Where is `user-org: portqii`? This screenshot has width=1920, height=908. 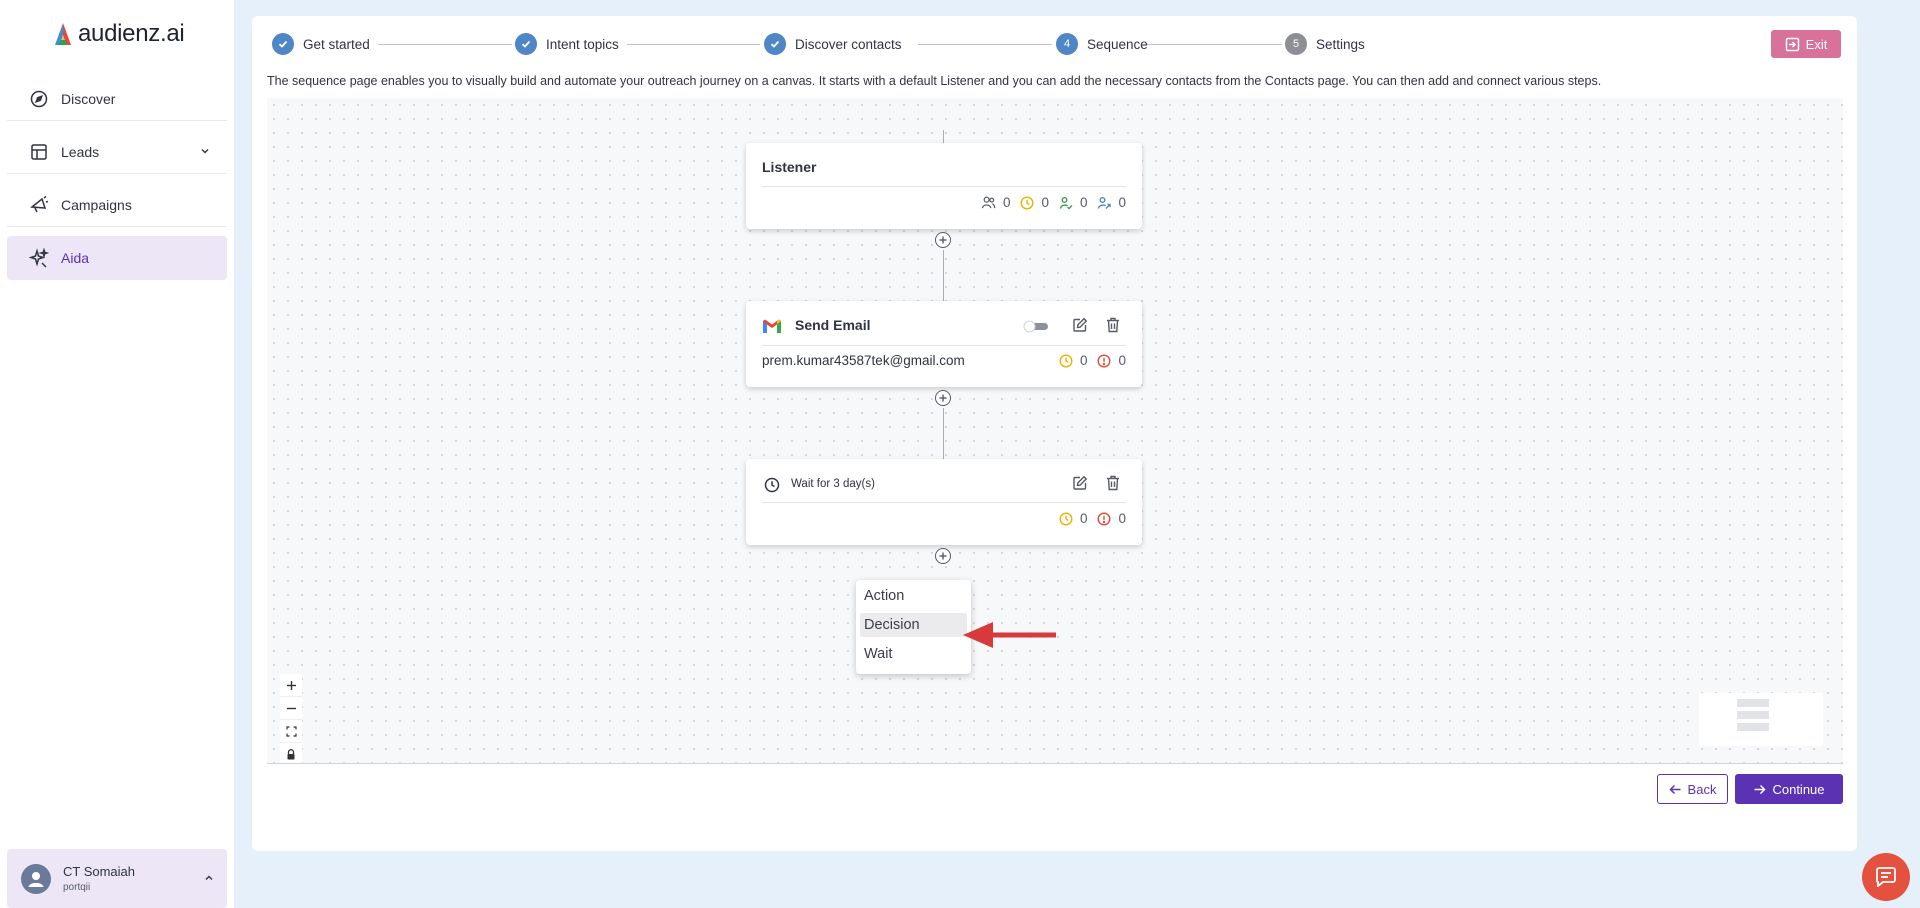
user-org: portqii is located at coordinates (77, 887).